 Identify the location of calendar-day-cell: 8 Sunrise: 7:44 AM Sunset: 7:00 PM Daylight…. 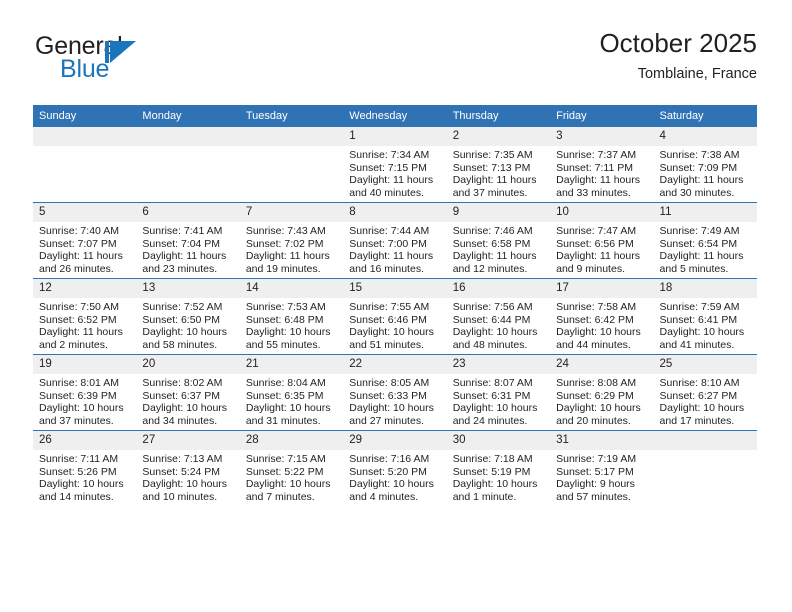
(395, 240).